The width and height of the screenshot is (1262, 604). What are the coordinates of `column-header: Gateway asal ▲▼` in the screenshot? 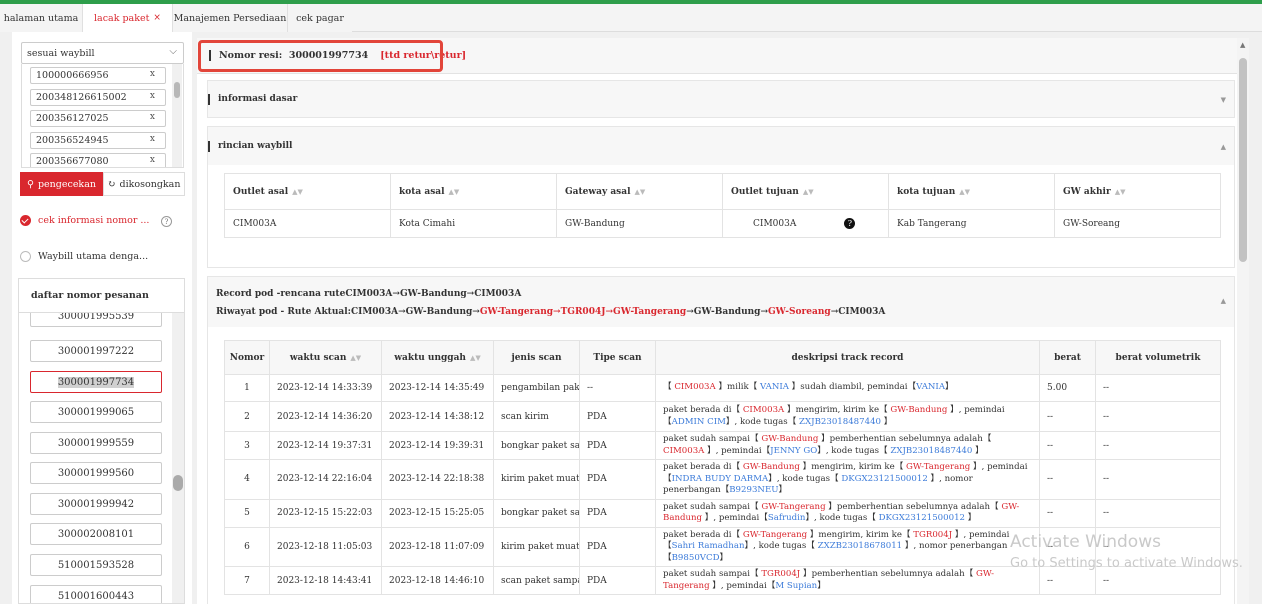 It's located at (639, 191).